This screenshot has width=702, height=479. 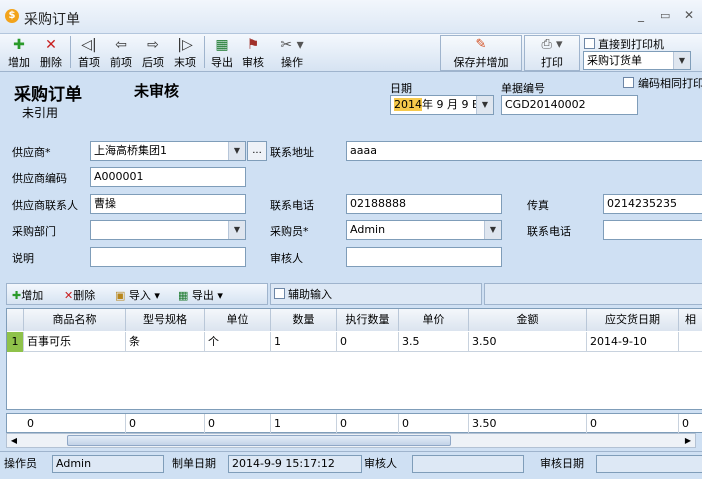 I want to click on column-header: 数量, so click(x=304, y=320).